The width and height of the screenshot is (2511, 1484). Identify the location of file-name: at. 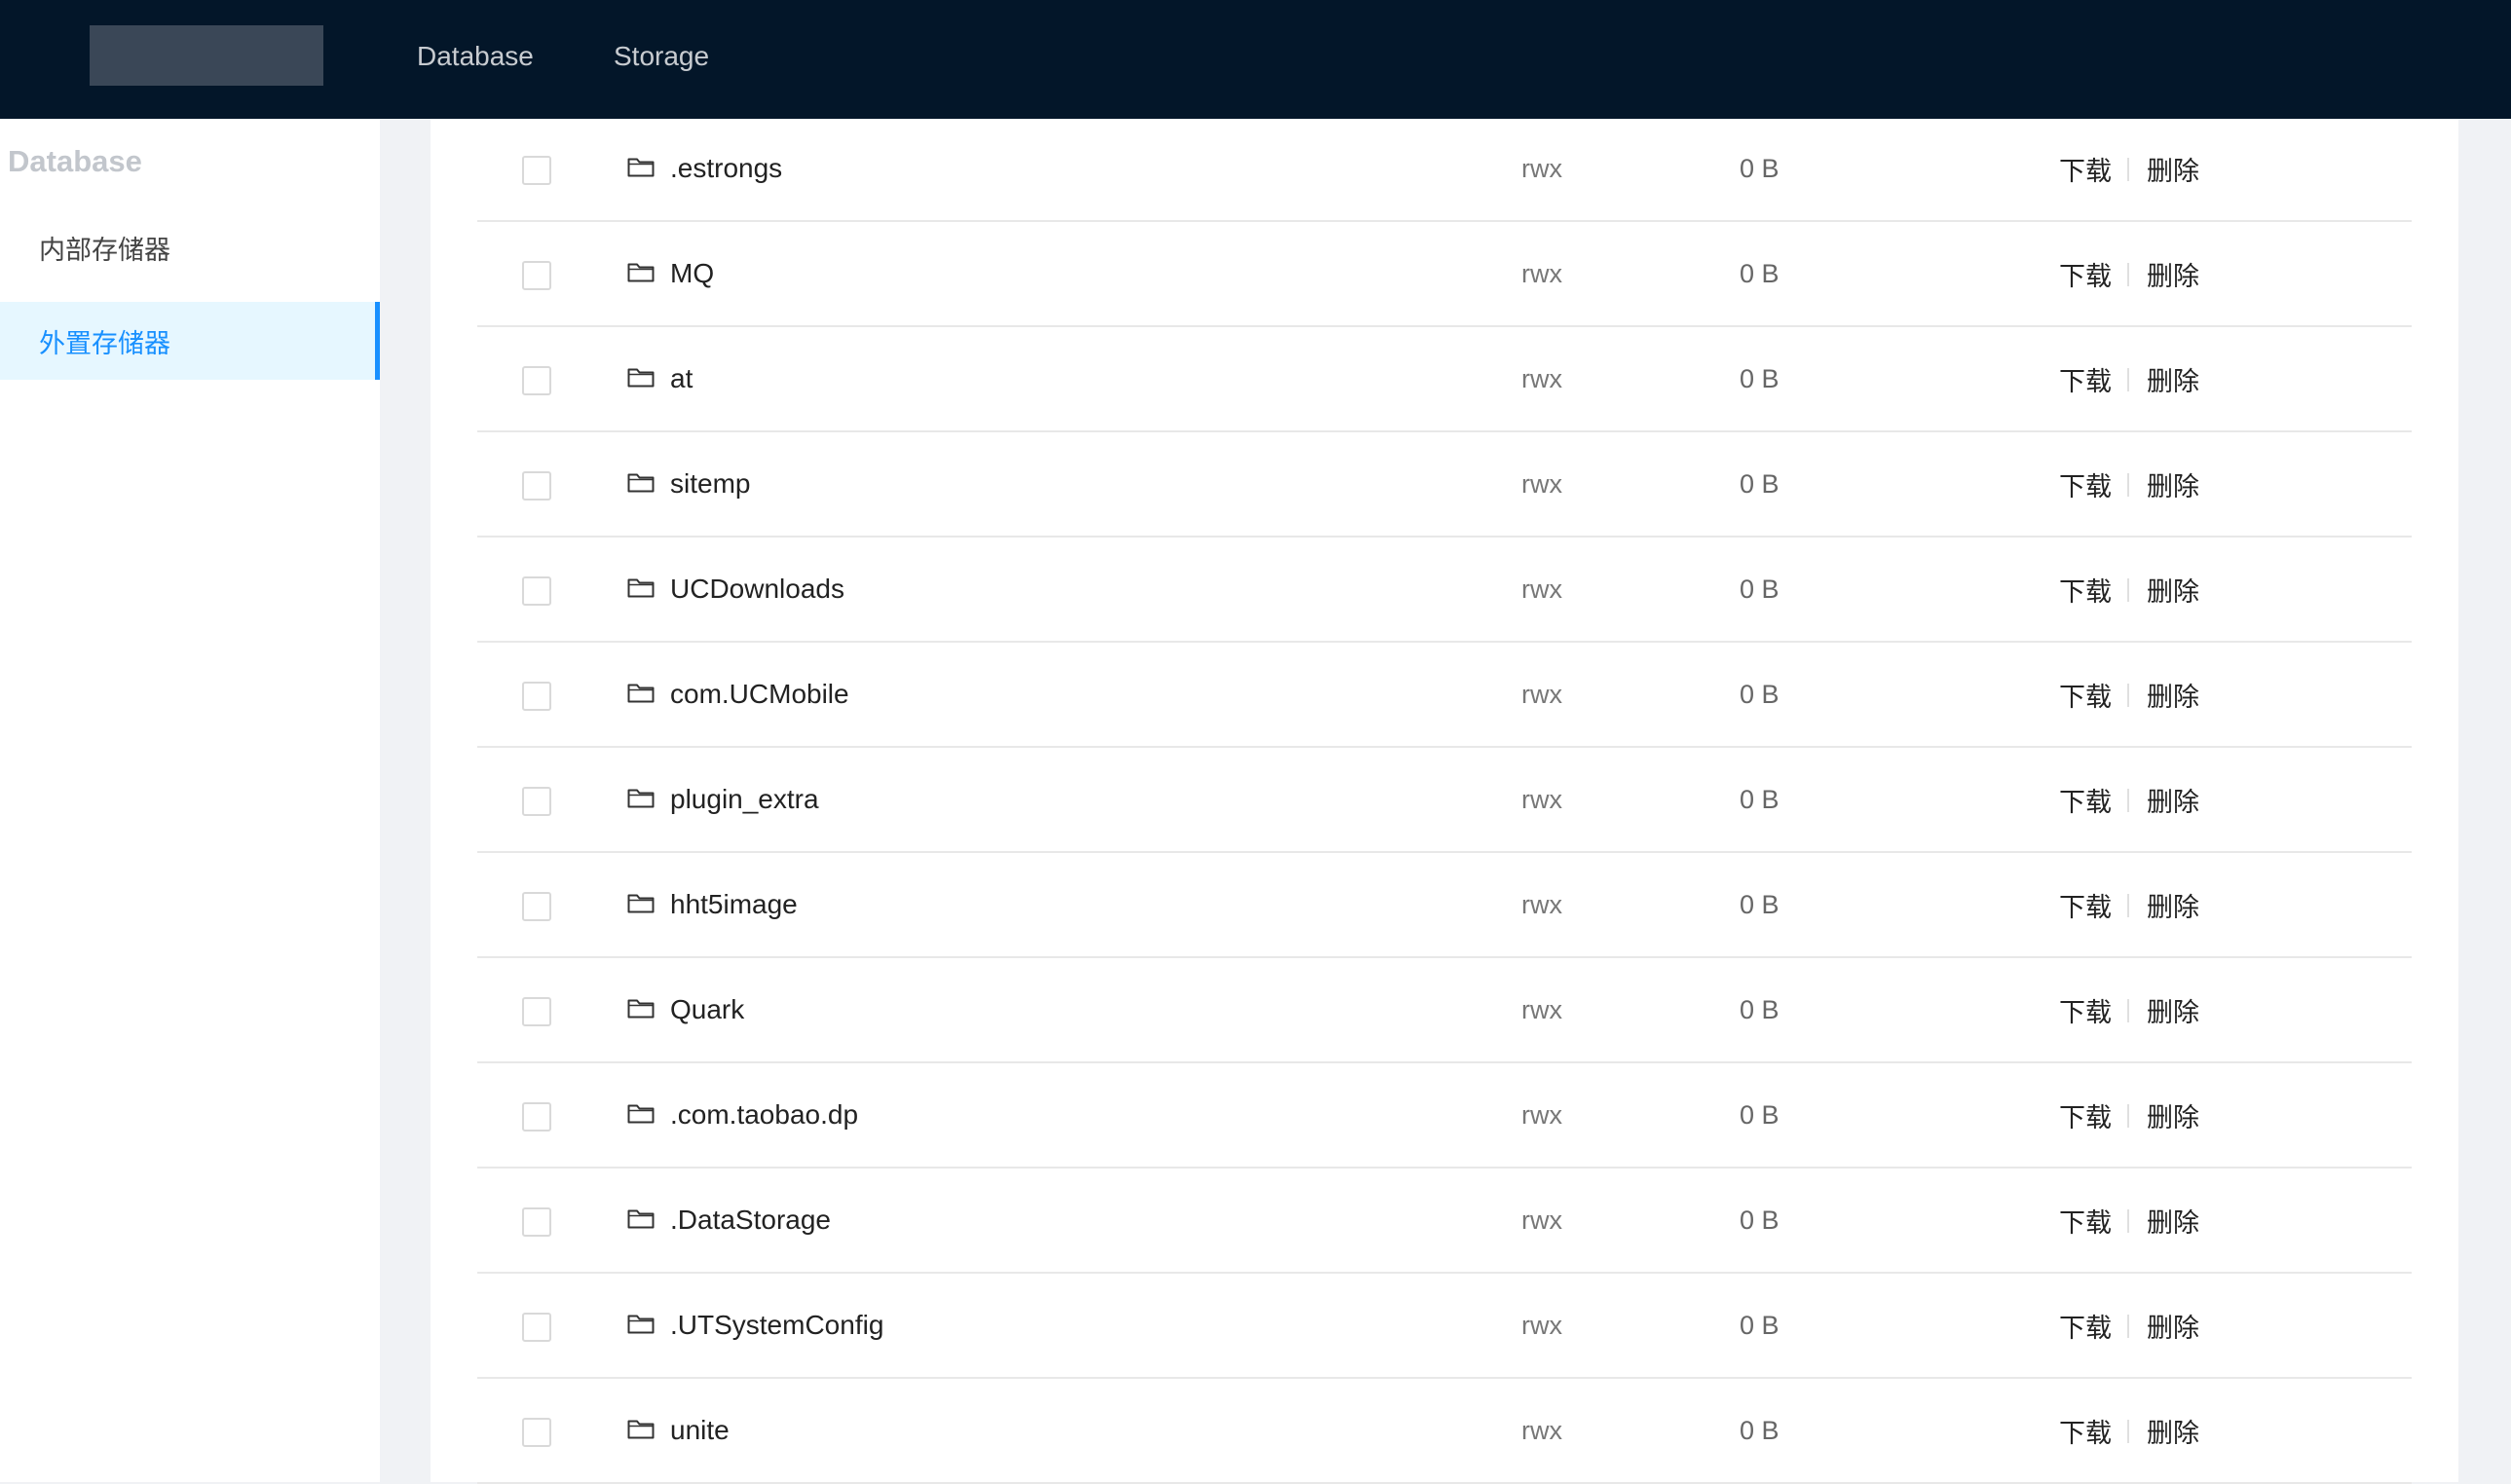
(681, 378).